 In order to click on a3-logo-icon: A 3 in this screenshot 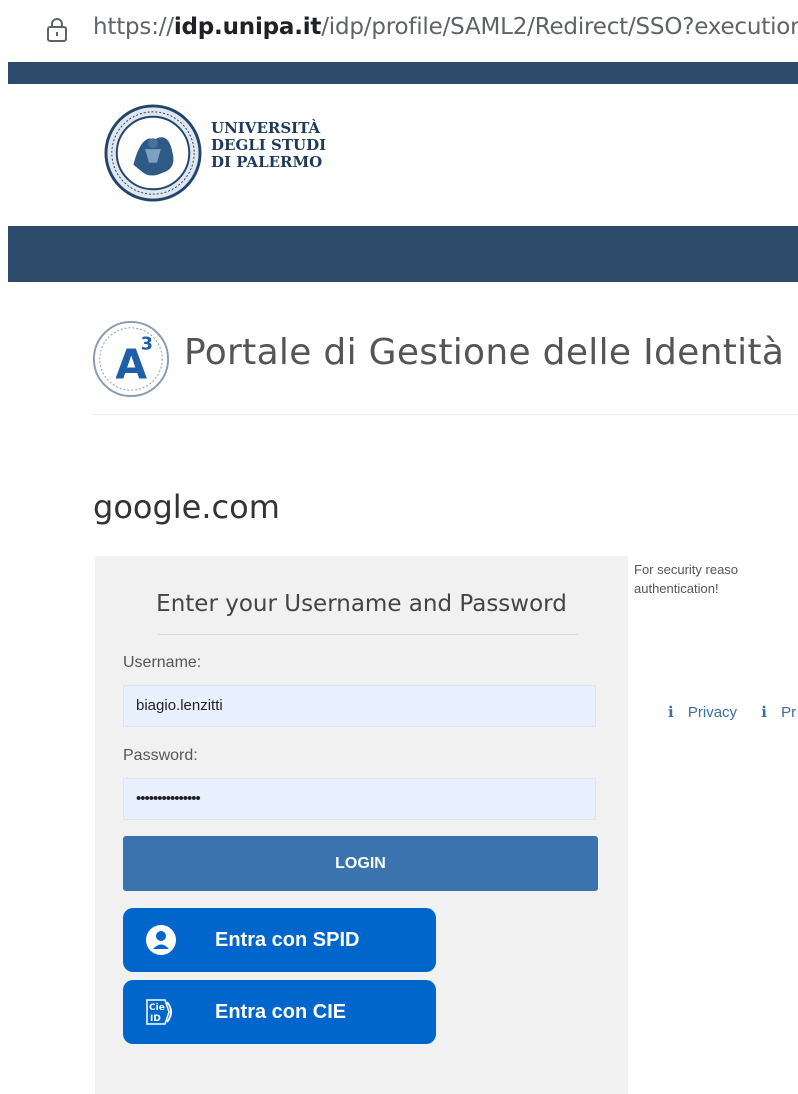, I will do `click(131, 359)`.